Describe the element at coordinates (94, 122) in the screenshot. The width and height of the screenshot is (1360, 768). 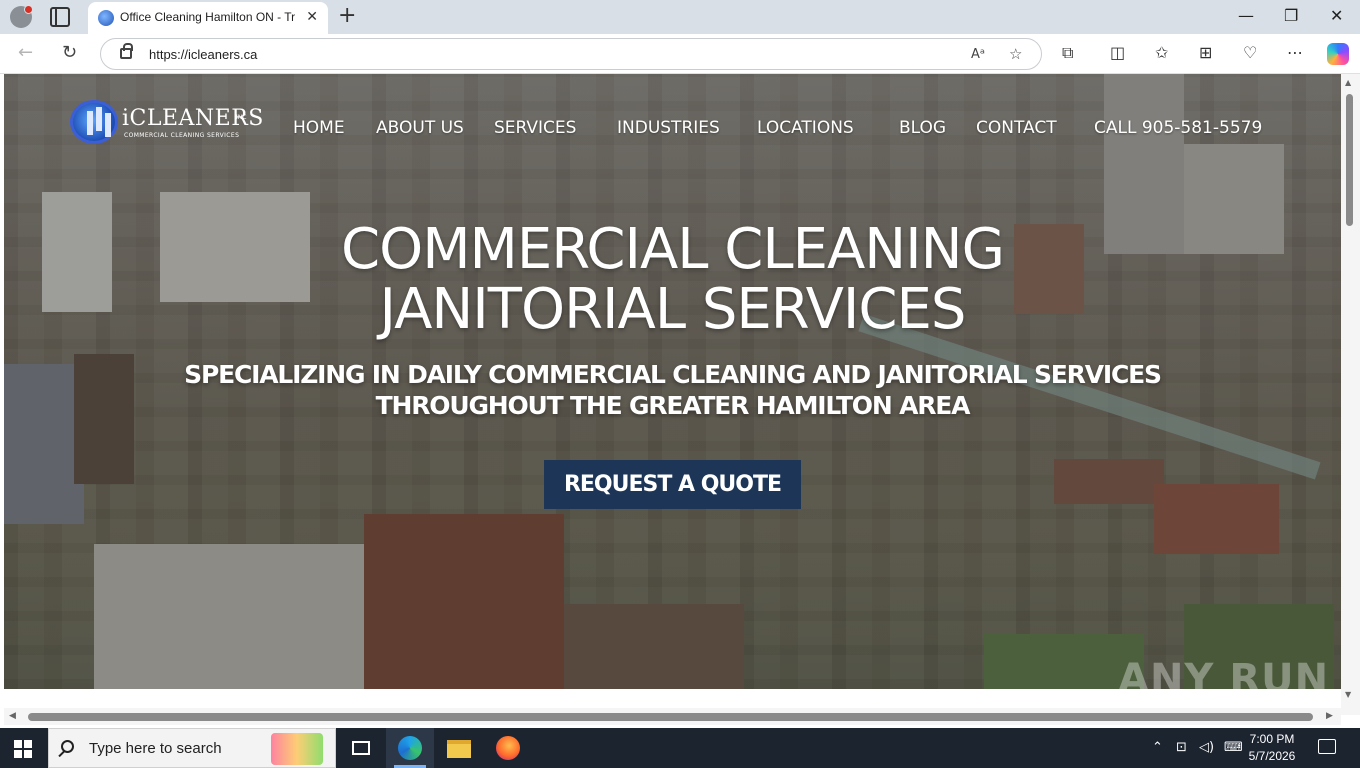
I see `logo-globe-icon` at that location.